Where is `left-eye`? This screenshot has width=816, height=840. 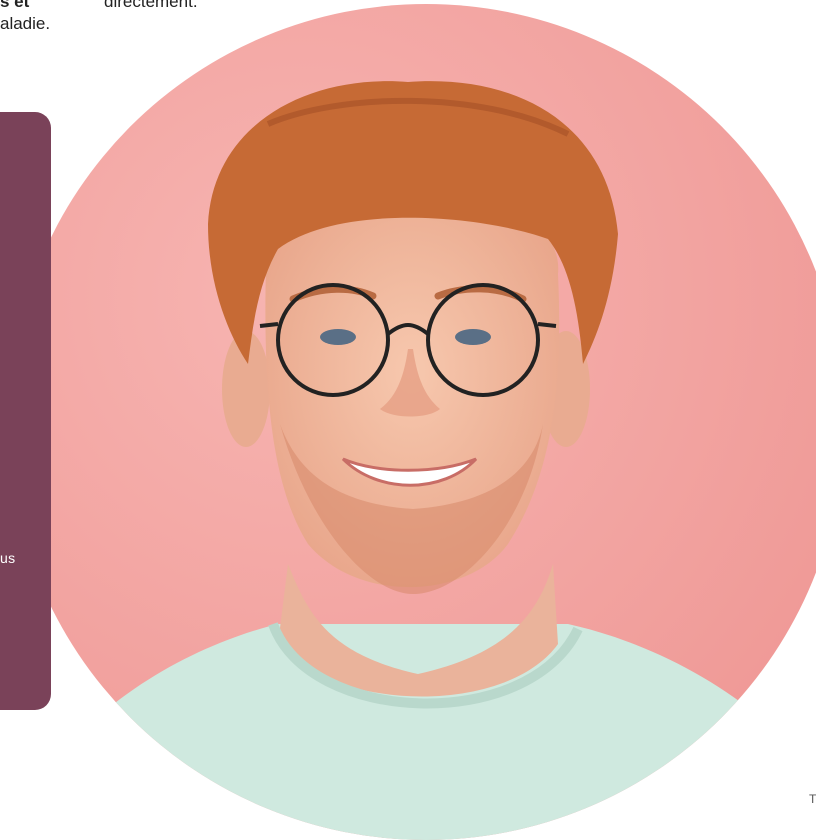 left-eye is located at coordinates (338, 337).